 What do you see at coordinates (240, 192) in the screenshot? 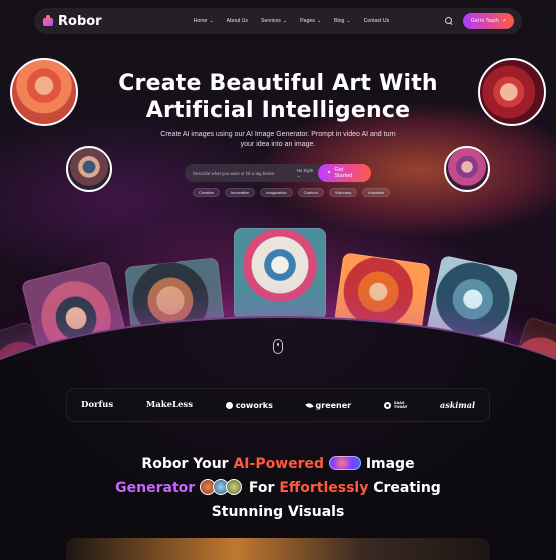
I see `tag-innovative: Innovative` at bounding box center [240, 192].